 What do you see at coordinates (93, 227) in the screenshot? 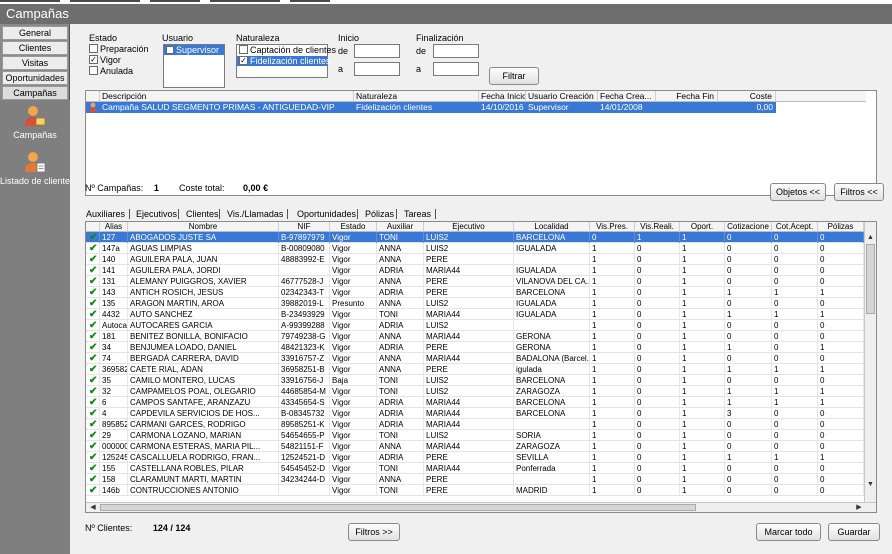
I see `clients-col-check` at bounding box center [93, 227].